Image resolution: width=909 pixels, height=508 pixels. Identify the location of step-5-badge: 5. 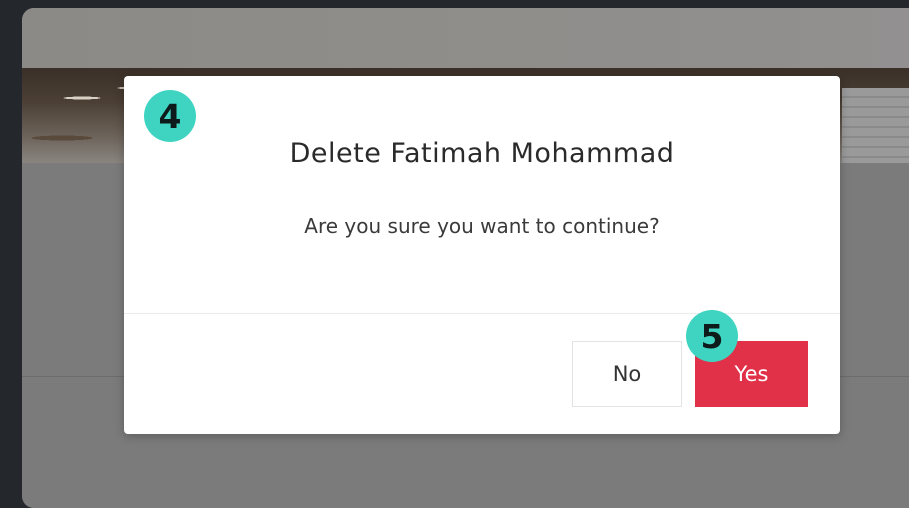
(712, 336).